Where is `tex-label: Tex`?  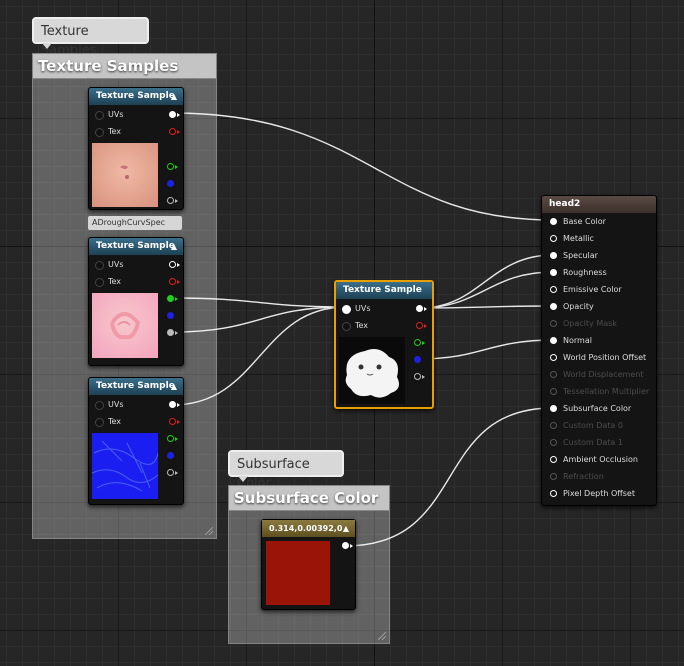 tex-label: Tex is located at coordinates (115, 281).